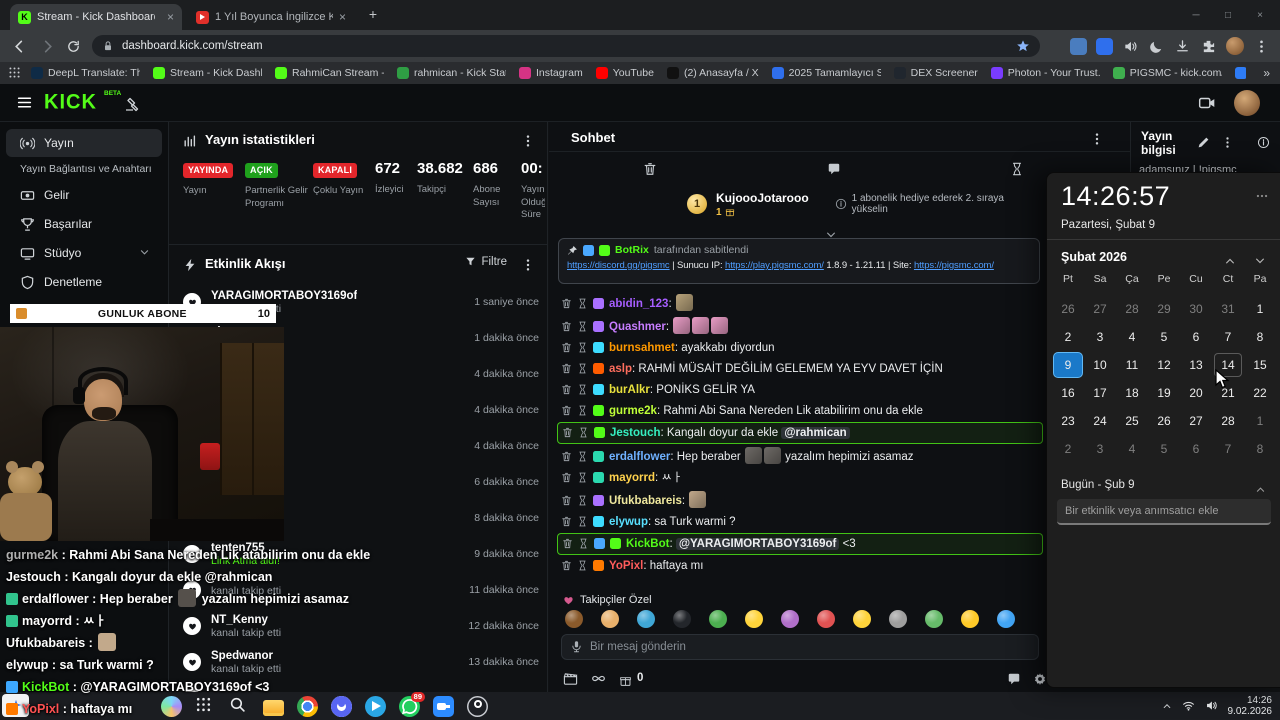 The height and width of the screenshot is (720, 1280). Describe the element at coordinates (1240, 73) in the screenshot. I see `bookmark-item: uxento` at that location.